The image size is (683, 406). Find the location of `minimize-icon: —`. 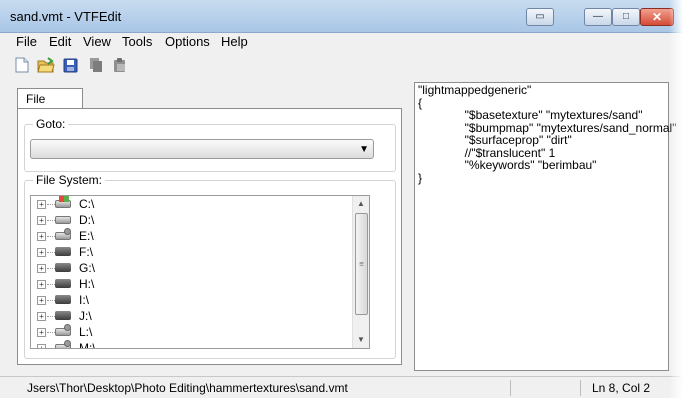

minimize-icon: — is located at coordinates (598, 16).